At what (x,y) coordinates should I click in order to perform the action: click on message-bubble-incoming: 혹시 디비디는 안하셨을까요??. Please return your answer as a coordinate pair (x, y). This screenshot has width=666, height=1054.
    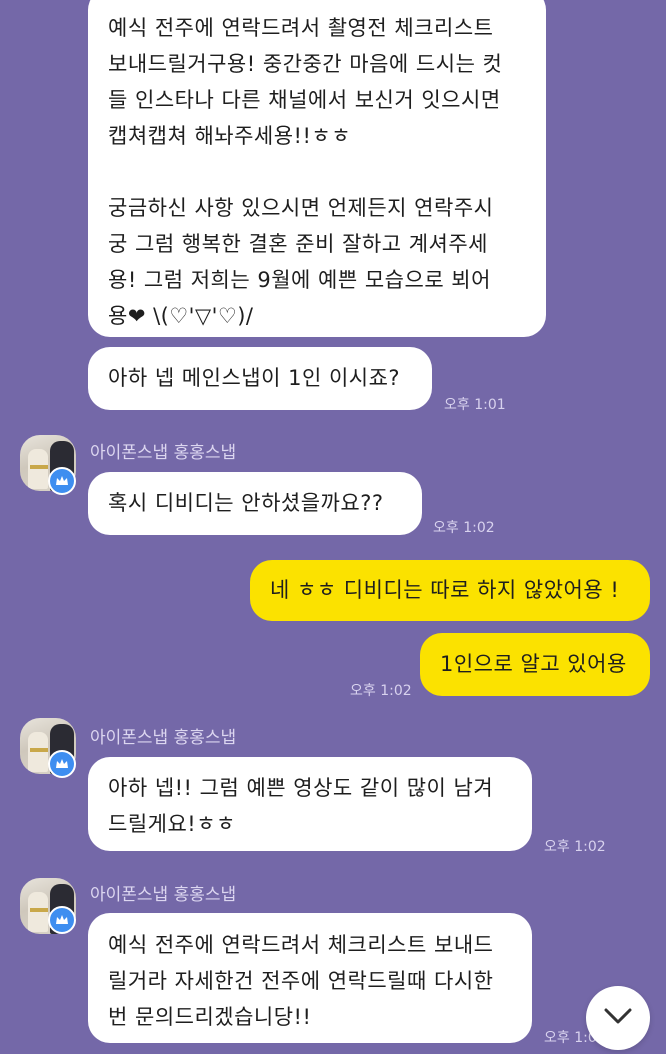
    Looking at the image, I should click on (255, 503).